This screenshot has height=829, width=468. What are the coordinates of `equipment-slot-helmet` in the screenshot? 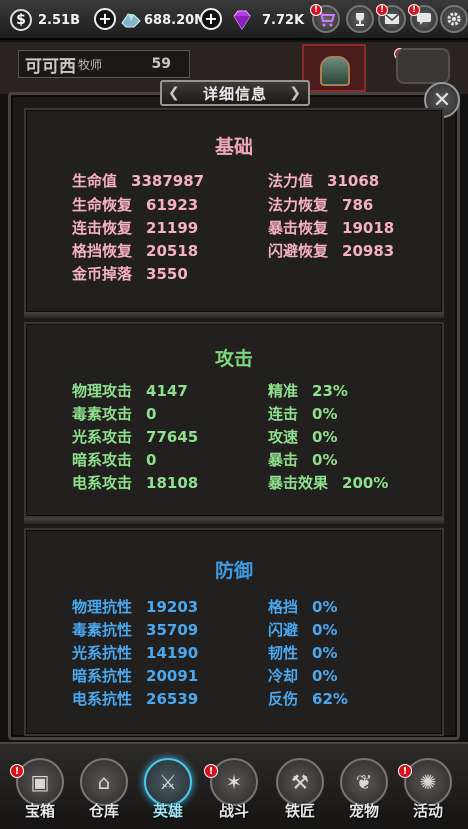 It's located at (334, 68).